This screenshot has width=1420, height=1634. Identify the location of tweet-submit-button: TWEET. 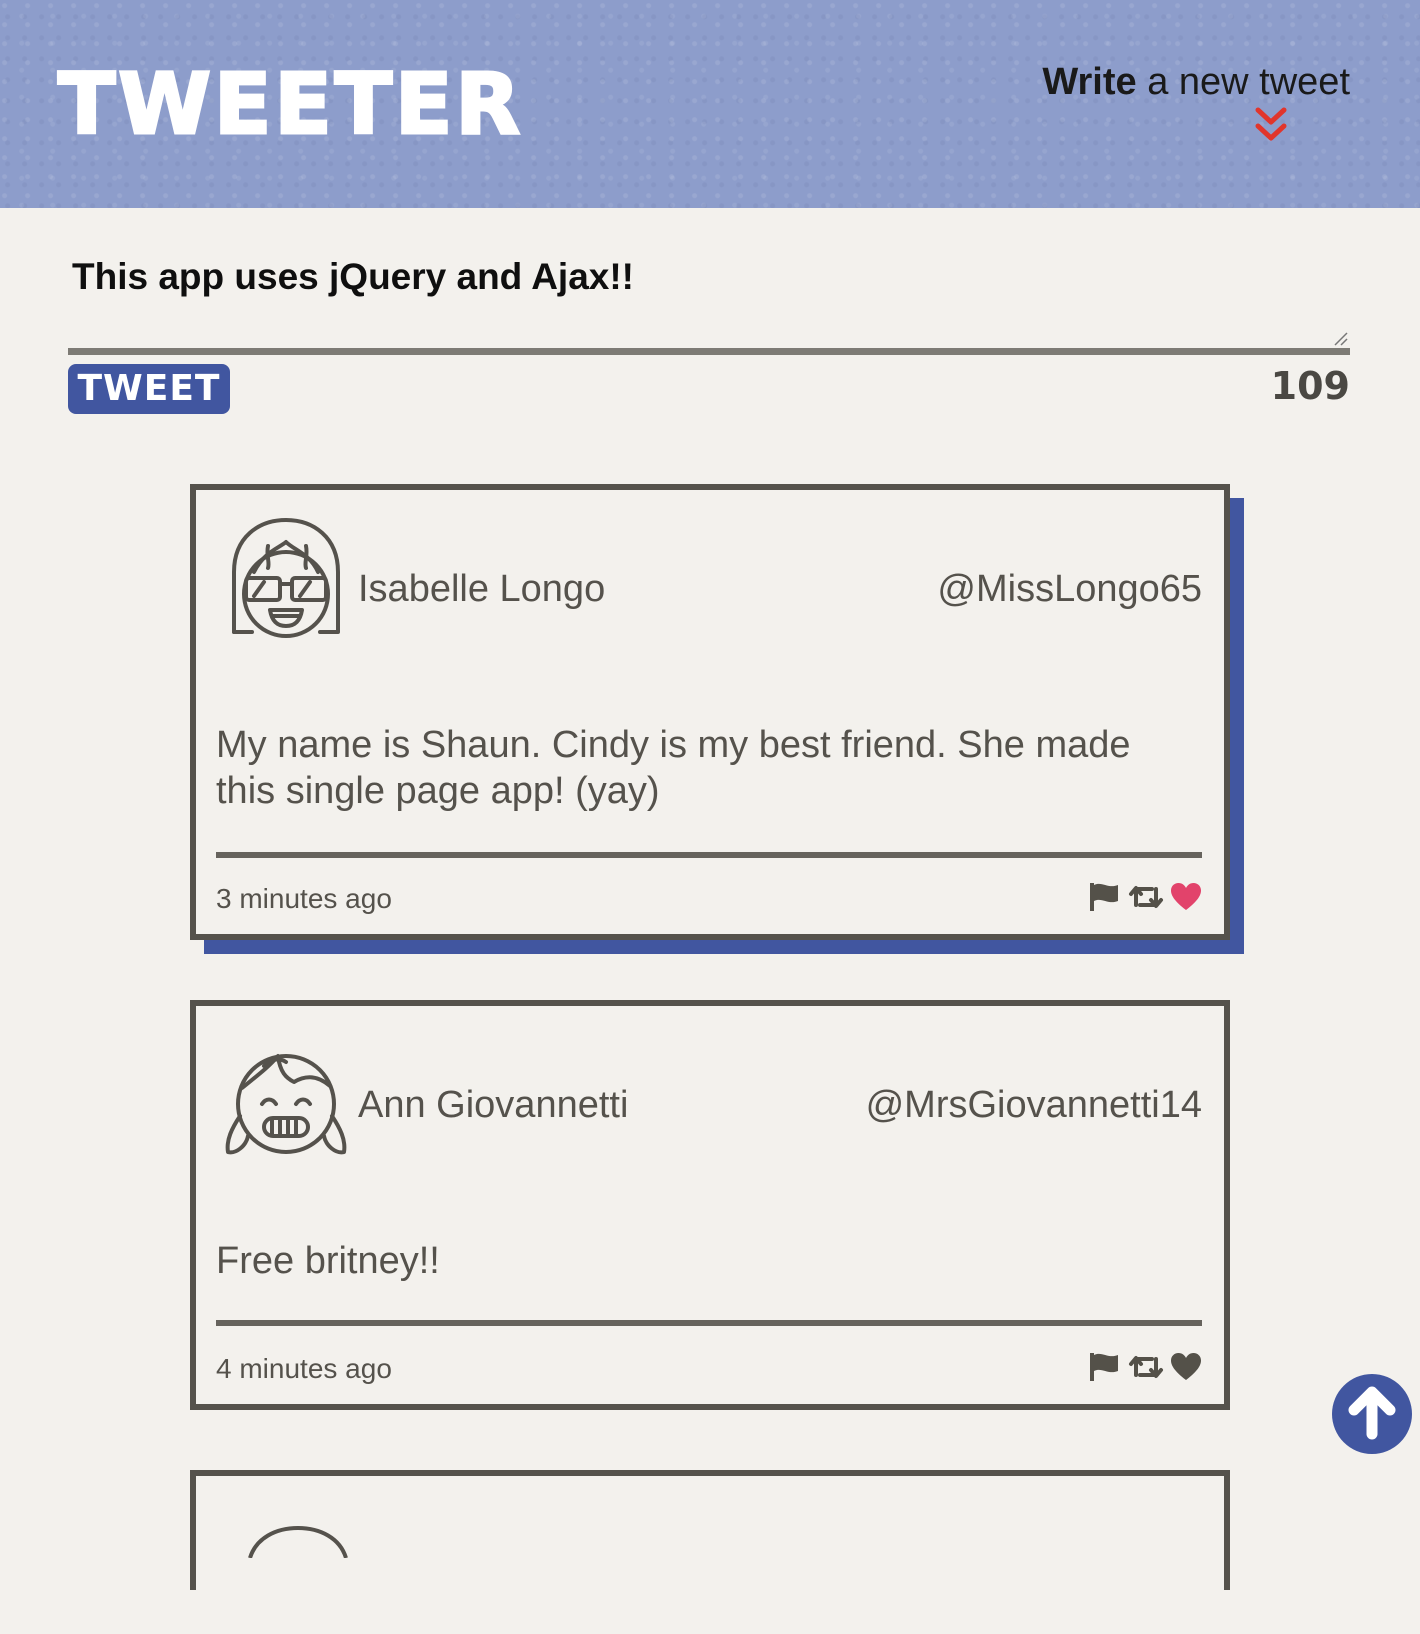
(149, 389).